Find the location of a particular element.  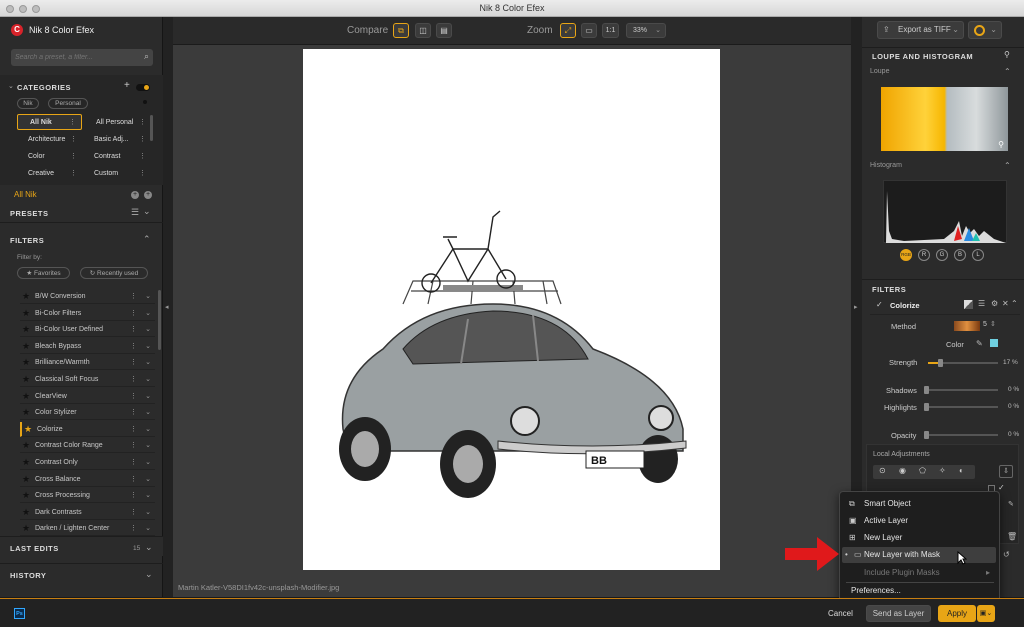

loupe-preview: ⚲ is located at coordinates (944, 119).